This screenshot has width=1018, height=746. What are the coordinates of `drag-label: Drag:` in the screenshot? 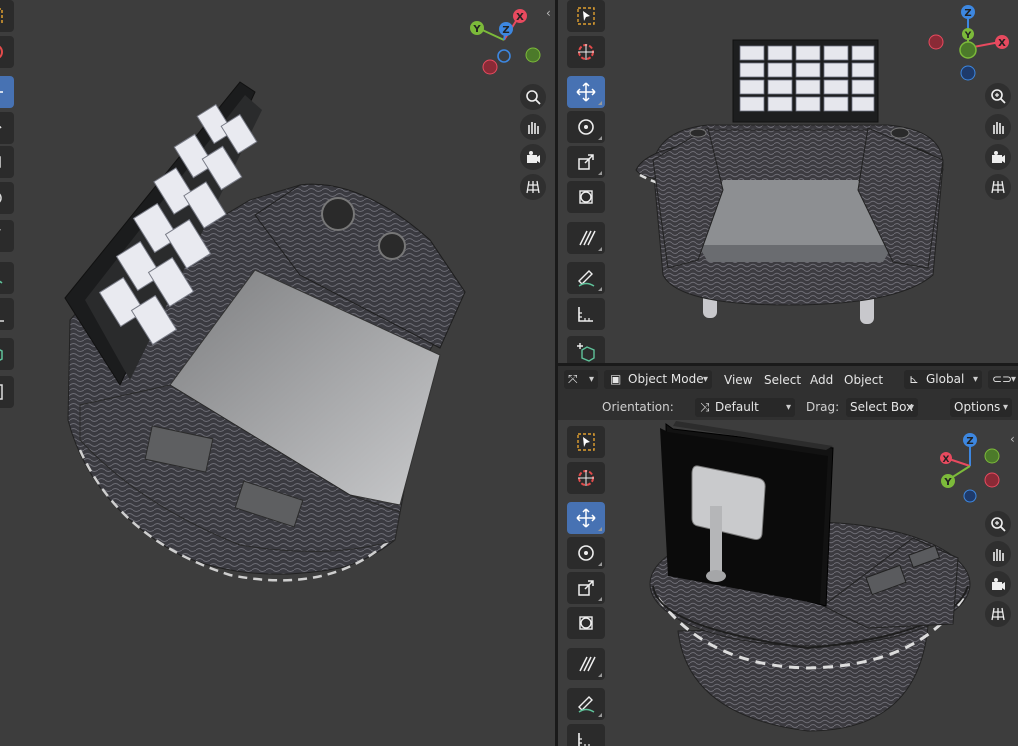 It's located at (823, 407).